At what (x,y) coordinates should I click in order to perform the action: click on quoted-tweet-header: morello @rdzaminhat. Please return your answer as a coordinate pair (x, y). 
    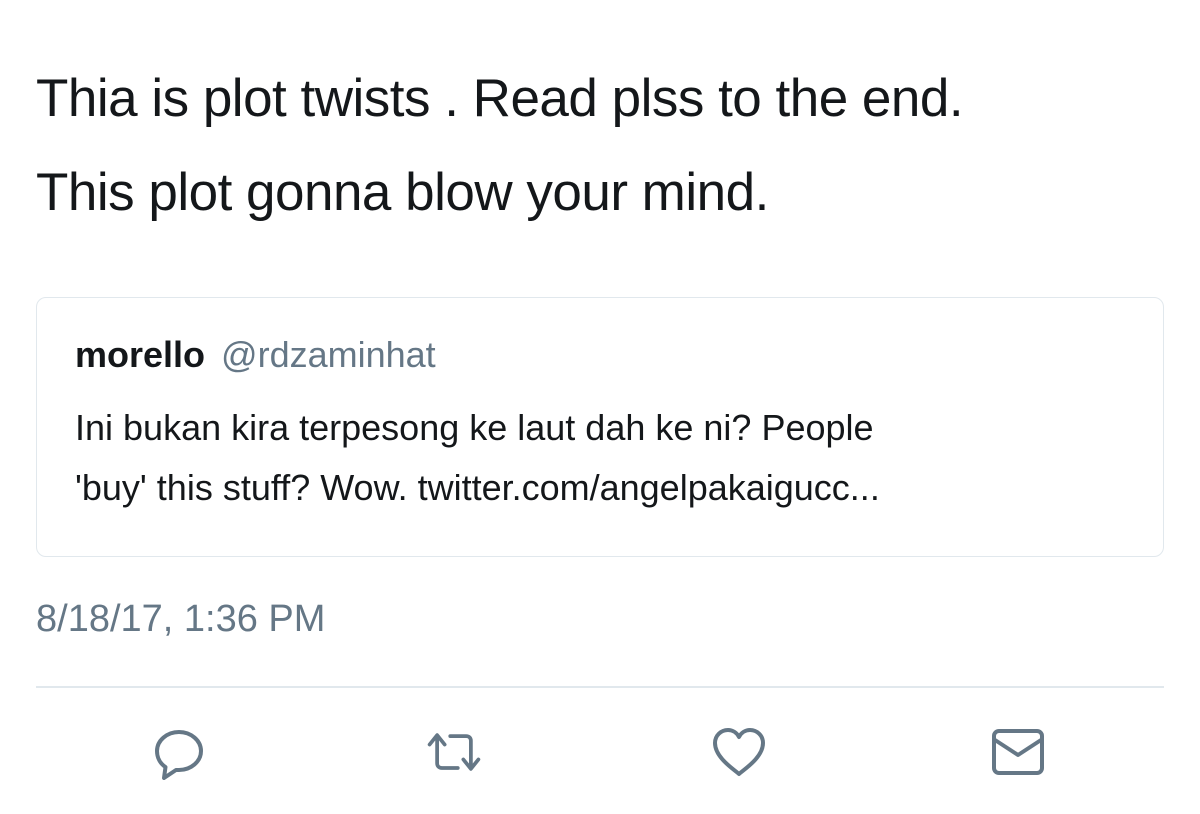
    Looking at the image, I should click on (255, 355).